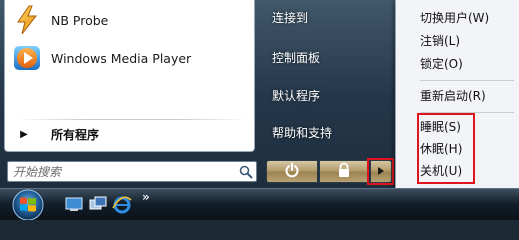  What do you see at coordinates (440, 41) in the screenshot?
I see `menu-item-log-off: 注销(L)` at bounding box center [440, 41].